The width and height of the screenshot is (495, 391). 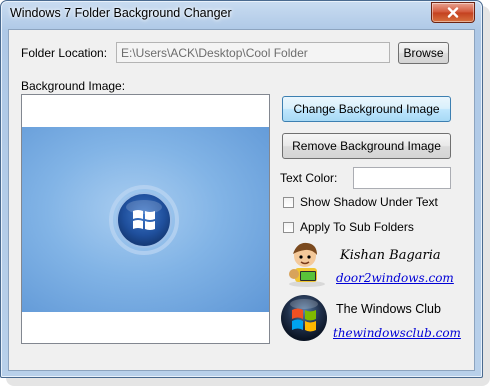 I want to click on change-background-button: Change Background Image, so click(x=366, y=109).